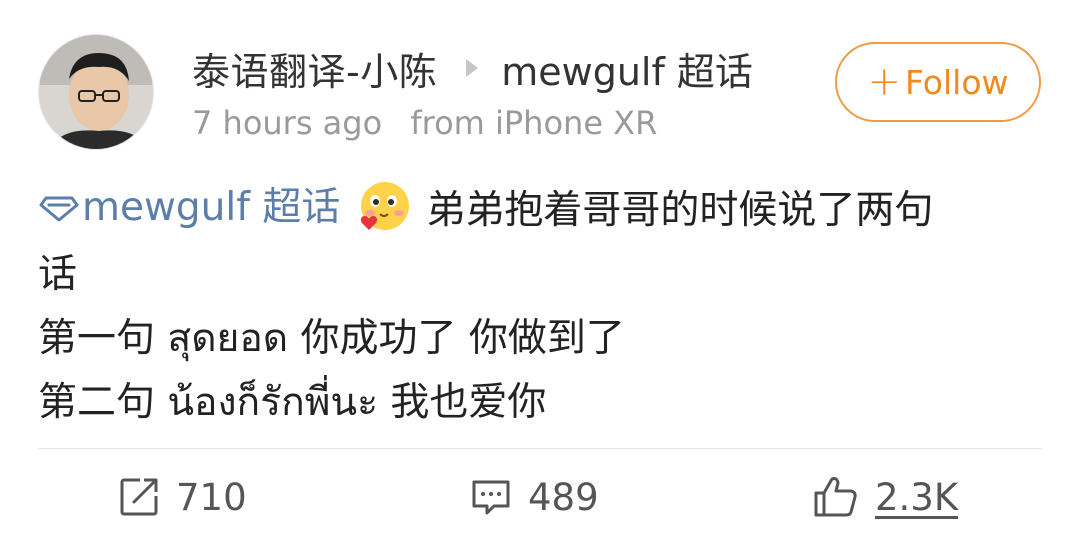  Describe the element at coordinates (627, 68) in the screenshot. I see `topic-name: mewgulf 超话` at that location.